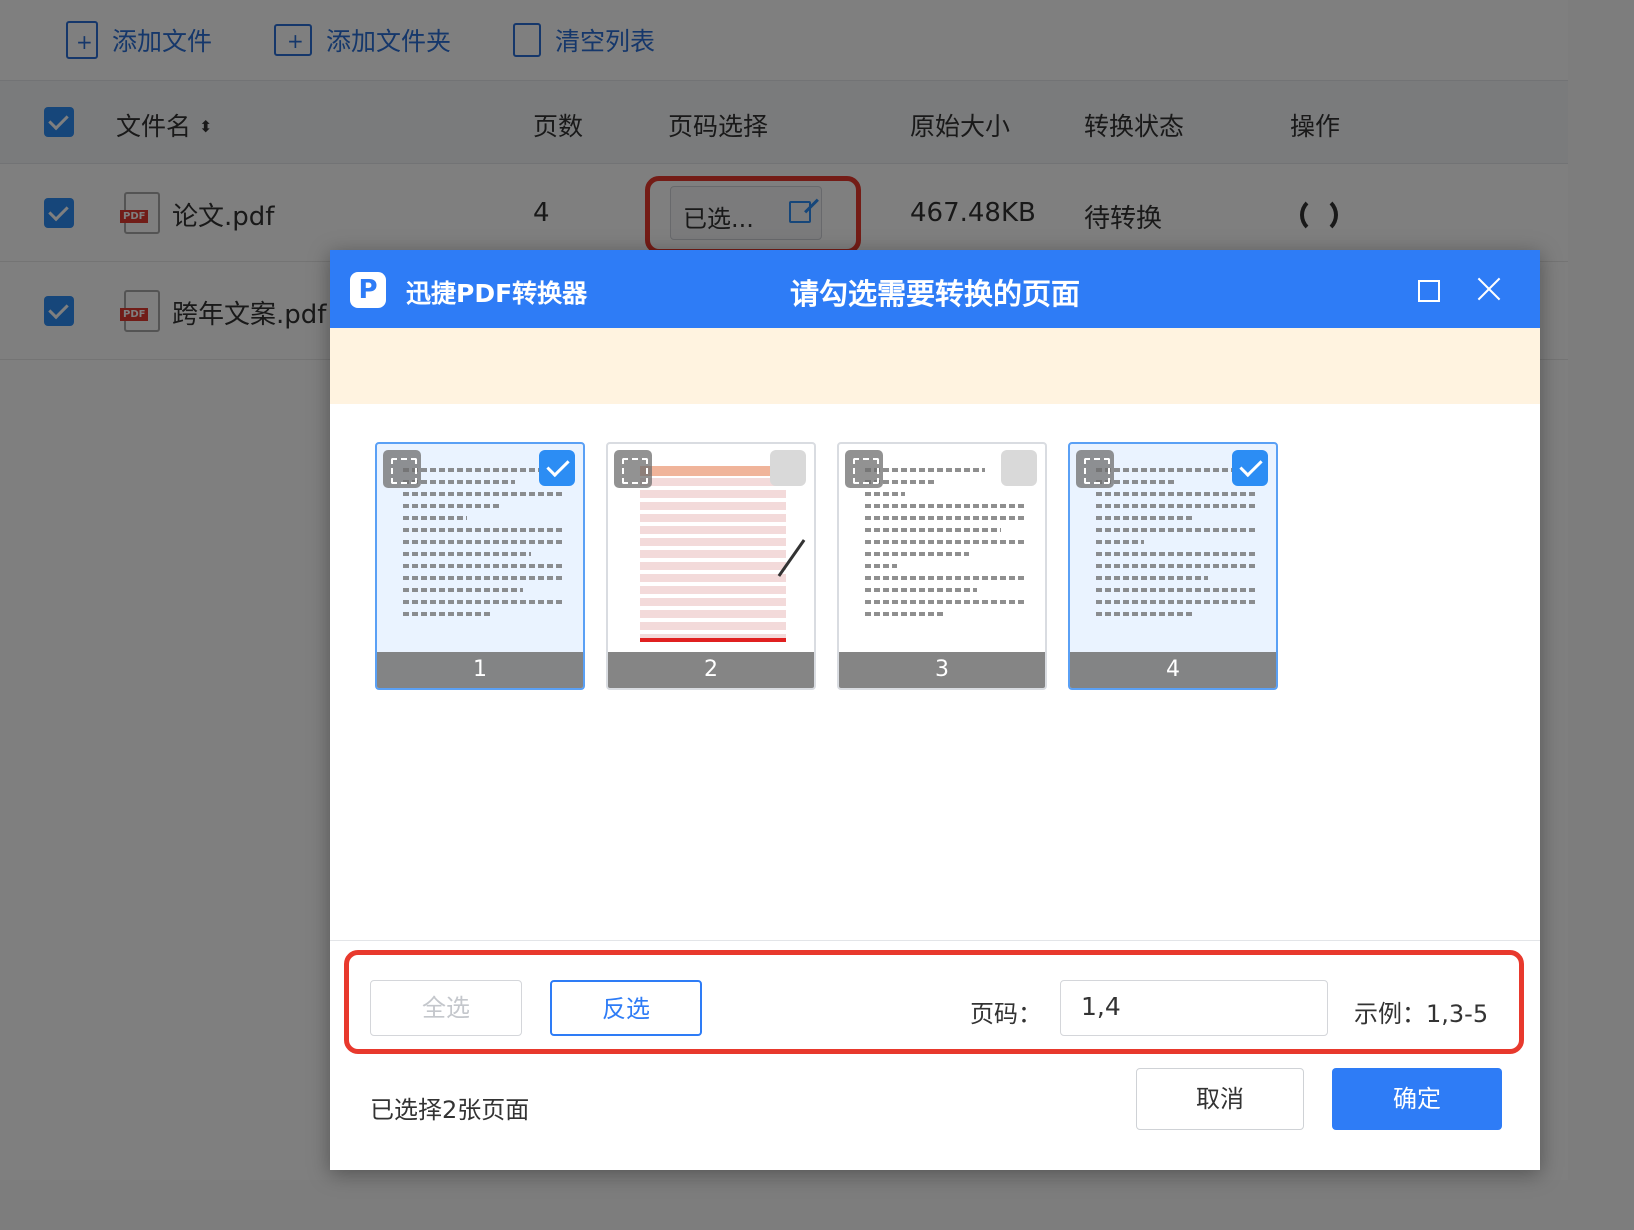  I want to click on dialog-header: P 迅捷PDF转换器 请勾选需要转换的页面, so click(935, 289).